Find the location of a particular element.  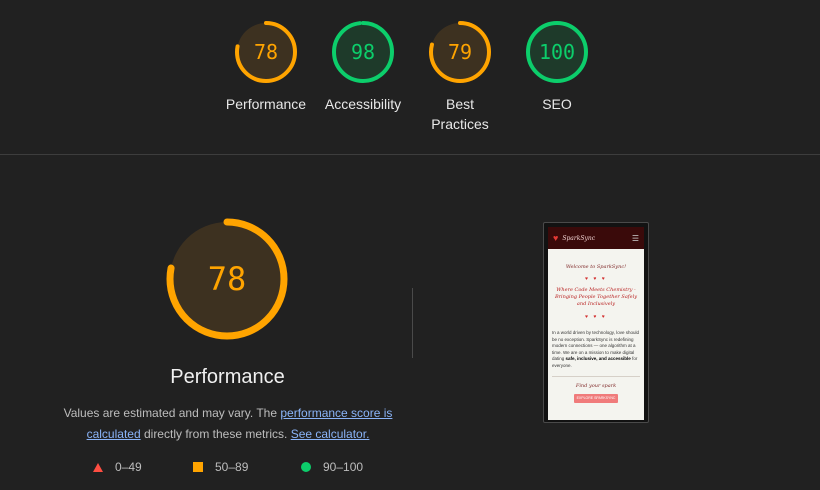

triangle-icon is located at coordinates (98, 467).